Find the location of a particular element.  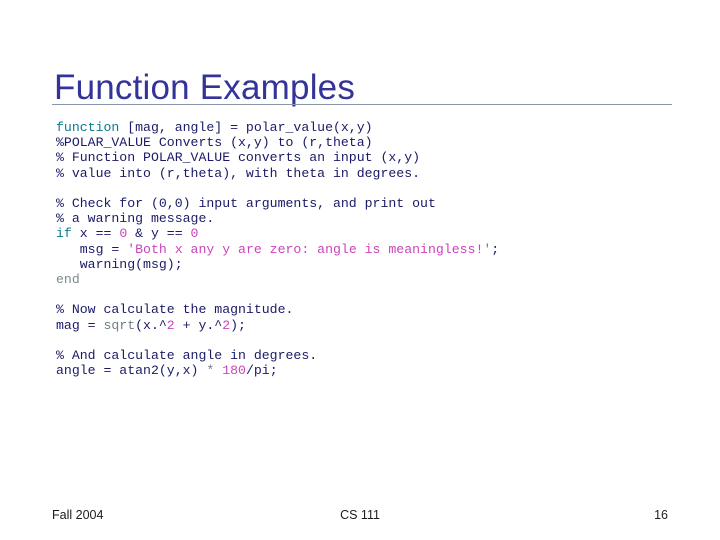

code-token-plain: [mag, angle] = polar_value(x,y) is located at coordinates (246, 127).